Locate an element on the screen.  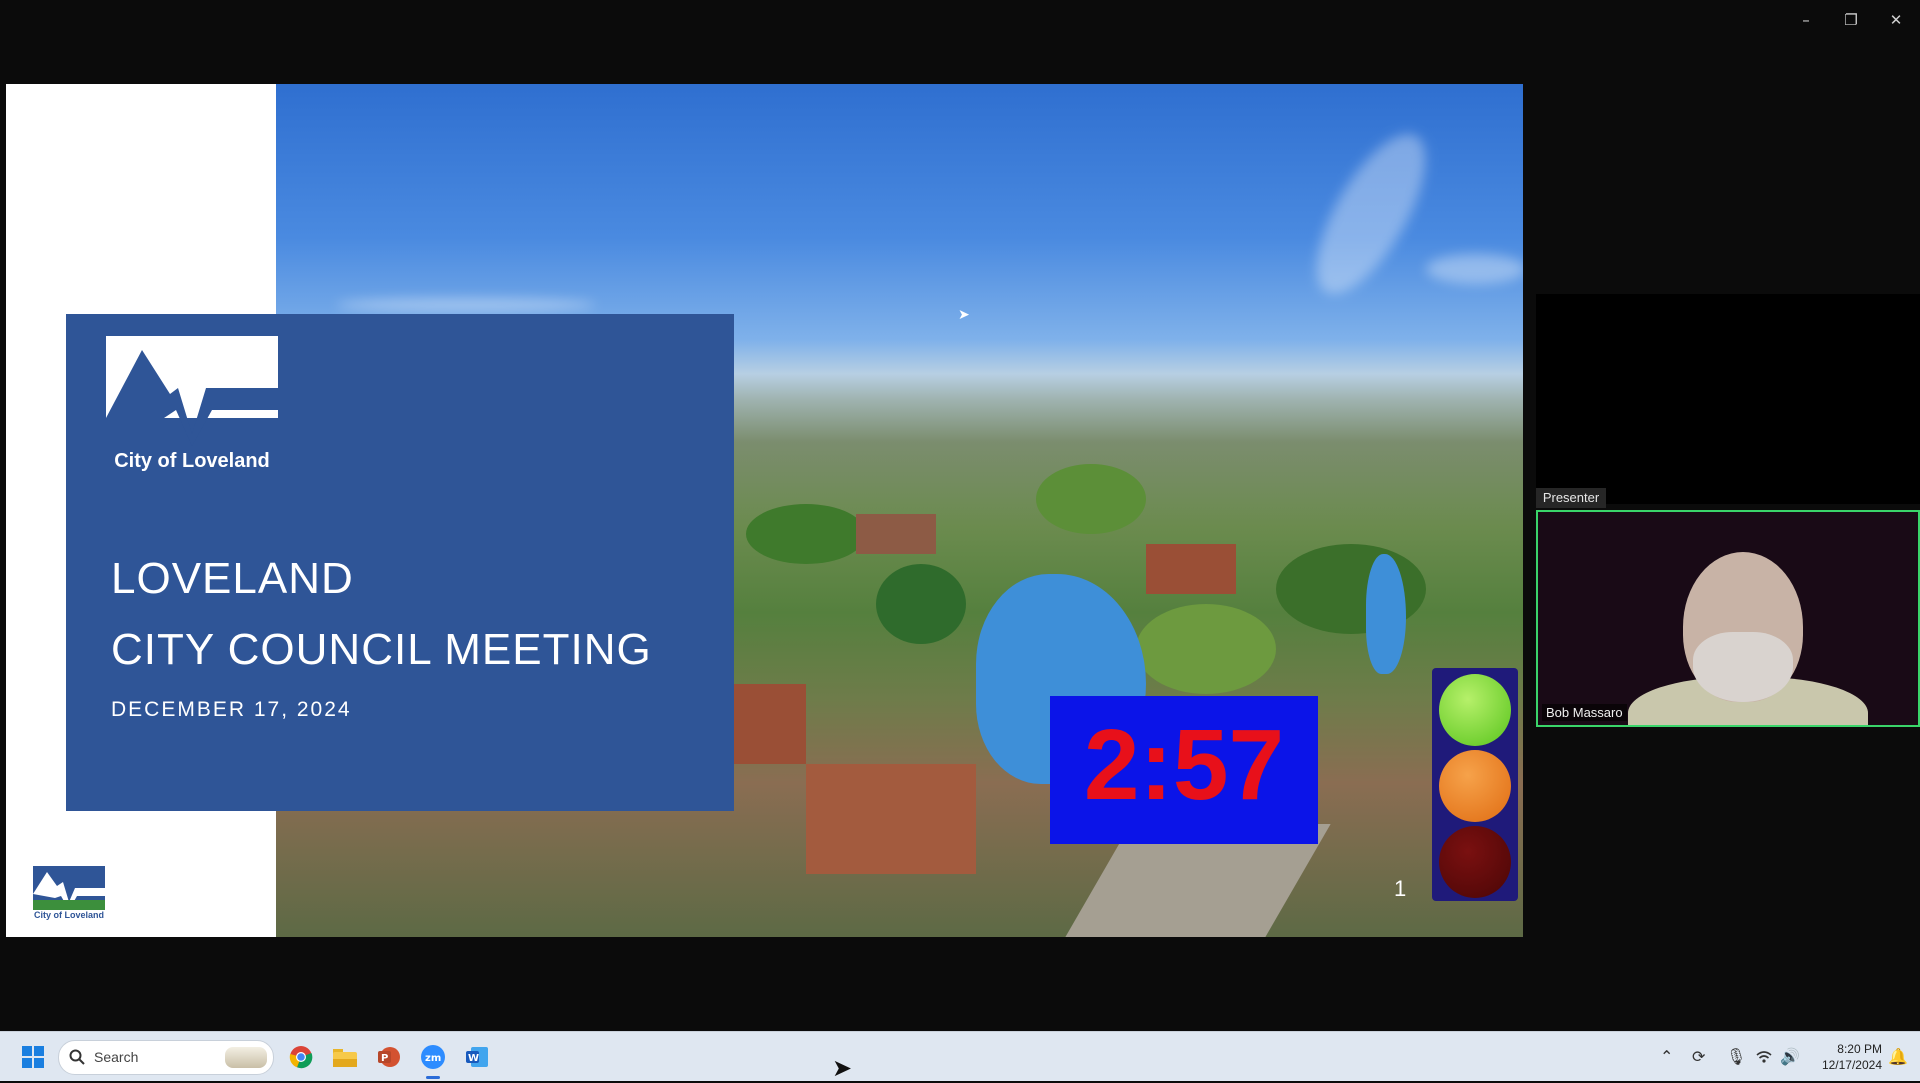
red-light is located at coordinates (1475, 862).